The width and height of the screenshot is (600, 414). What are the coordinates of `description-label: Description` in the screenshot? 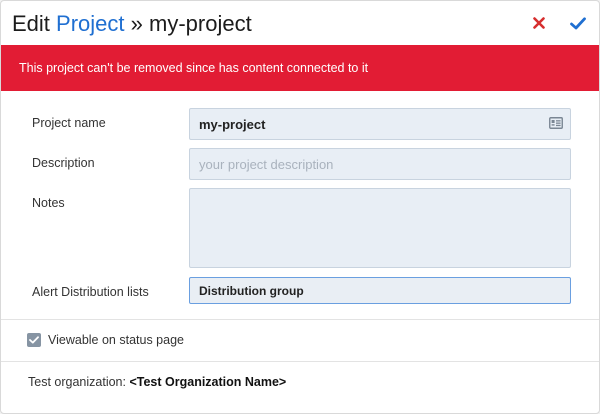 It's located at (63, 163).